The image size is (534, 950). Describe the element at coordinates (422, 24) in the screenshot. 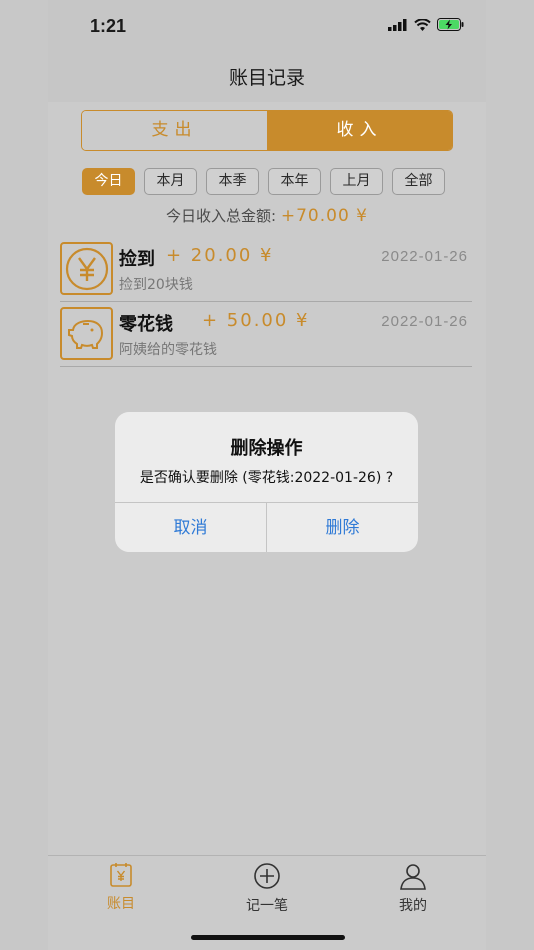

I see `wifi-icon` at that location.